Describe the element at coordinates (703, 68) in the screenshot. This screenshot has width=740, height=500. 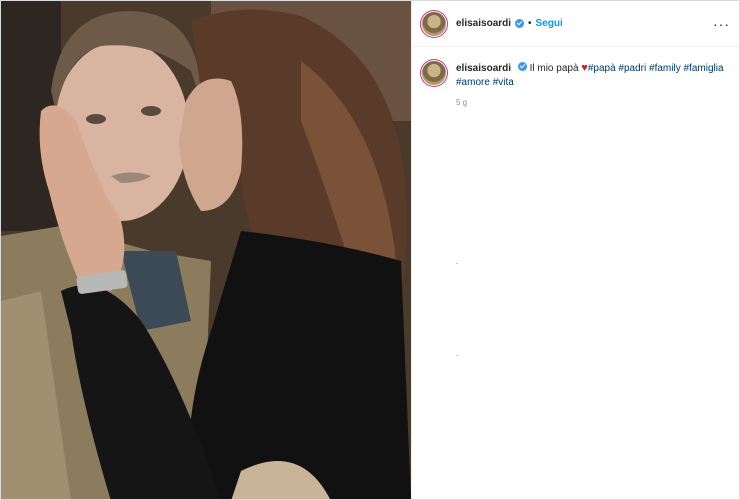
I see `hashtag-link: #famiglia` at that location.